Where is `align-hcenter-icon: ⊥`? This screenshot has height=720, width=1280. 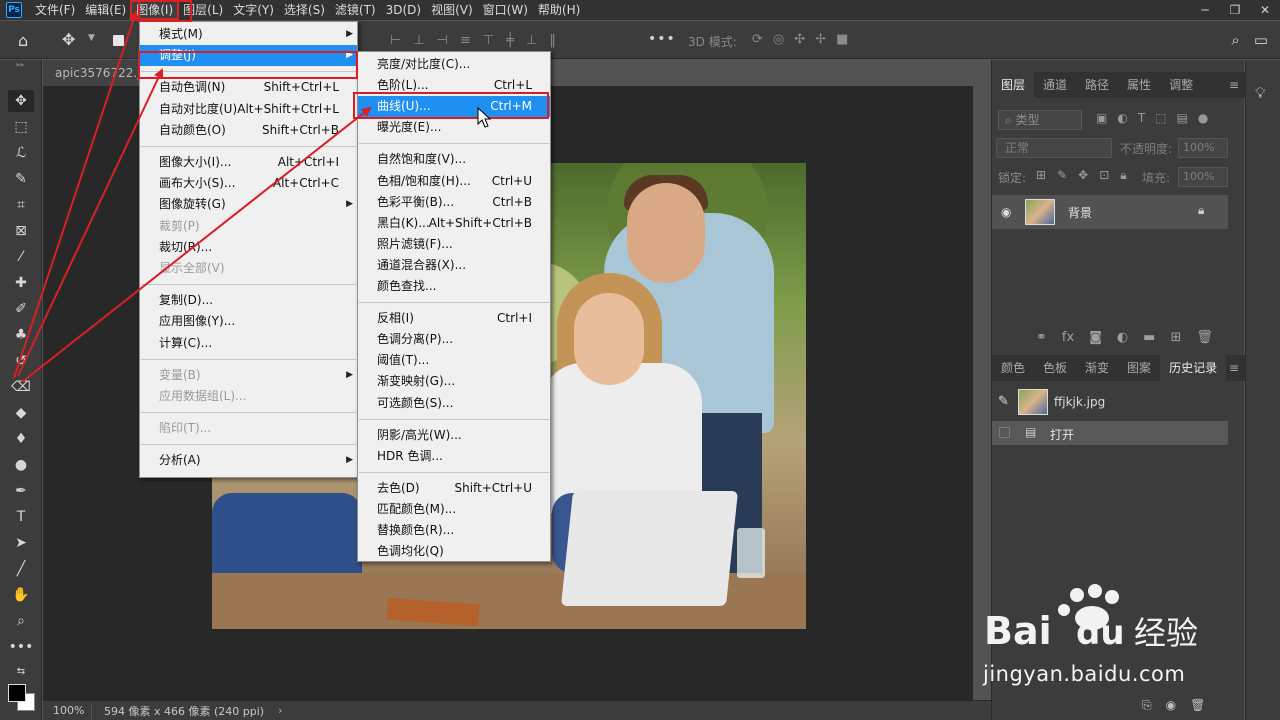
align-hcenter-icon: ⊥ is located at coordinates (418, 40).